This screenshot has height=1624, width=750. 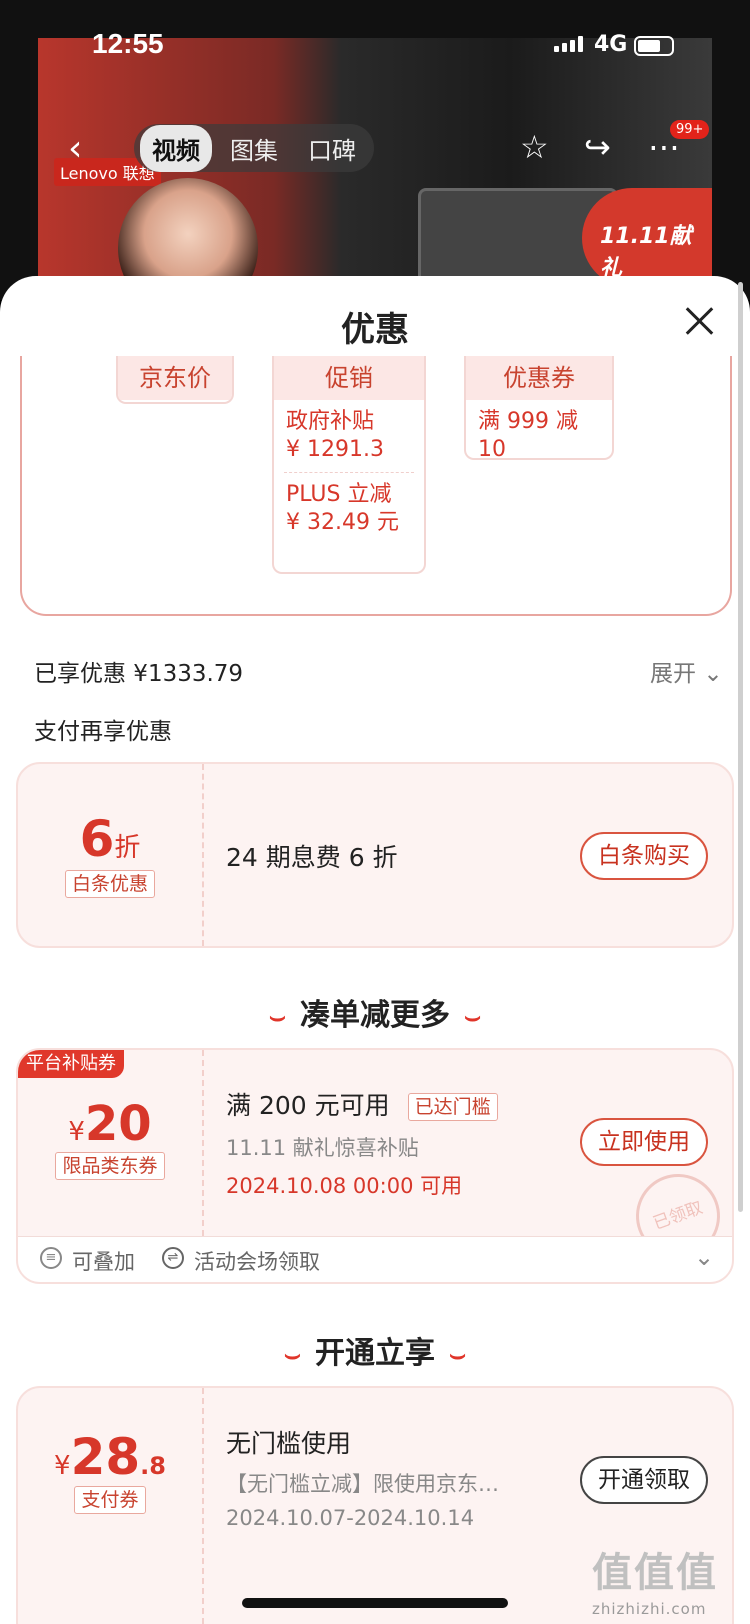 What do you see at coordinates (647, 238) in the screenshot?
I see `promo-banner: 11.11献礼` at bounding box center [647, 238].